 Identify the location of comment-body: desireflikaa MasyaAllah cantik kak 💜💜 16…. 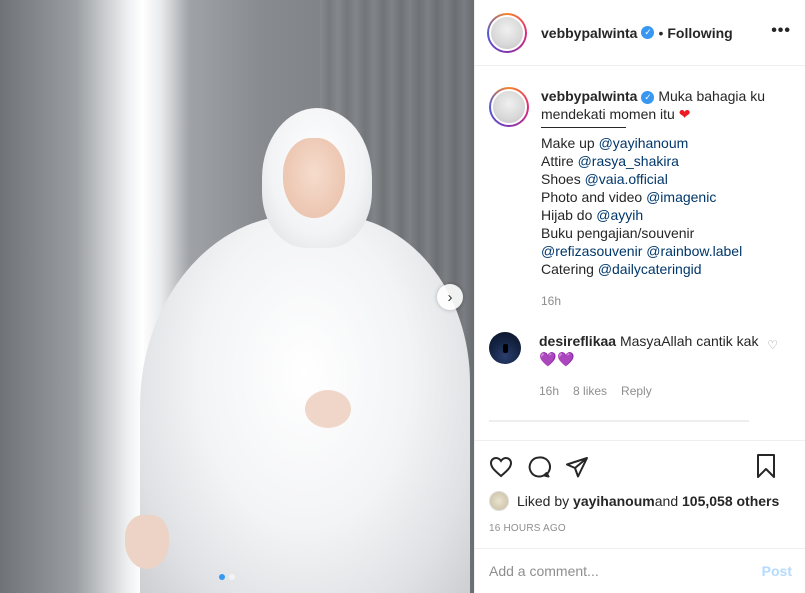
(654, 366).